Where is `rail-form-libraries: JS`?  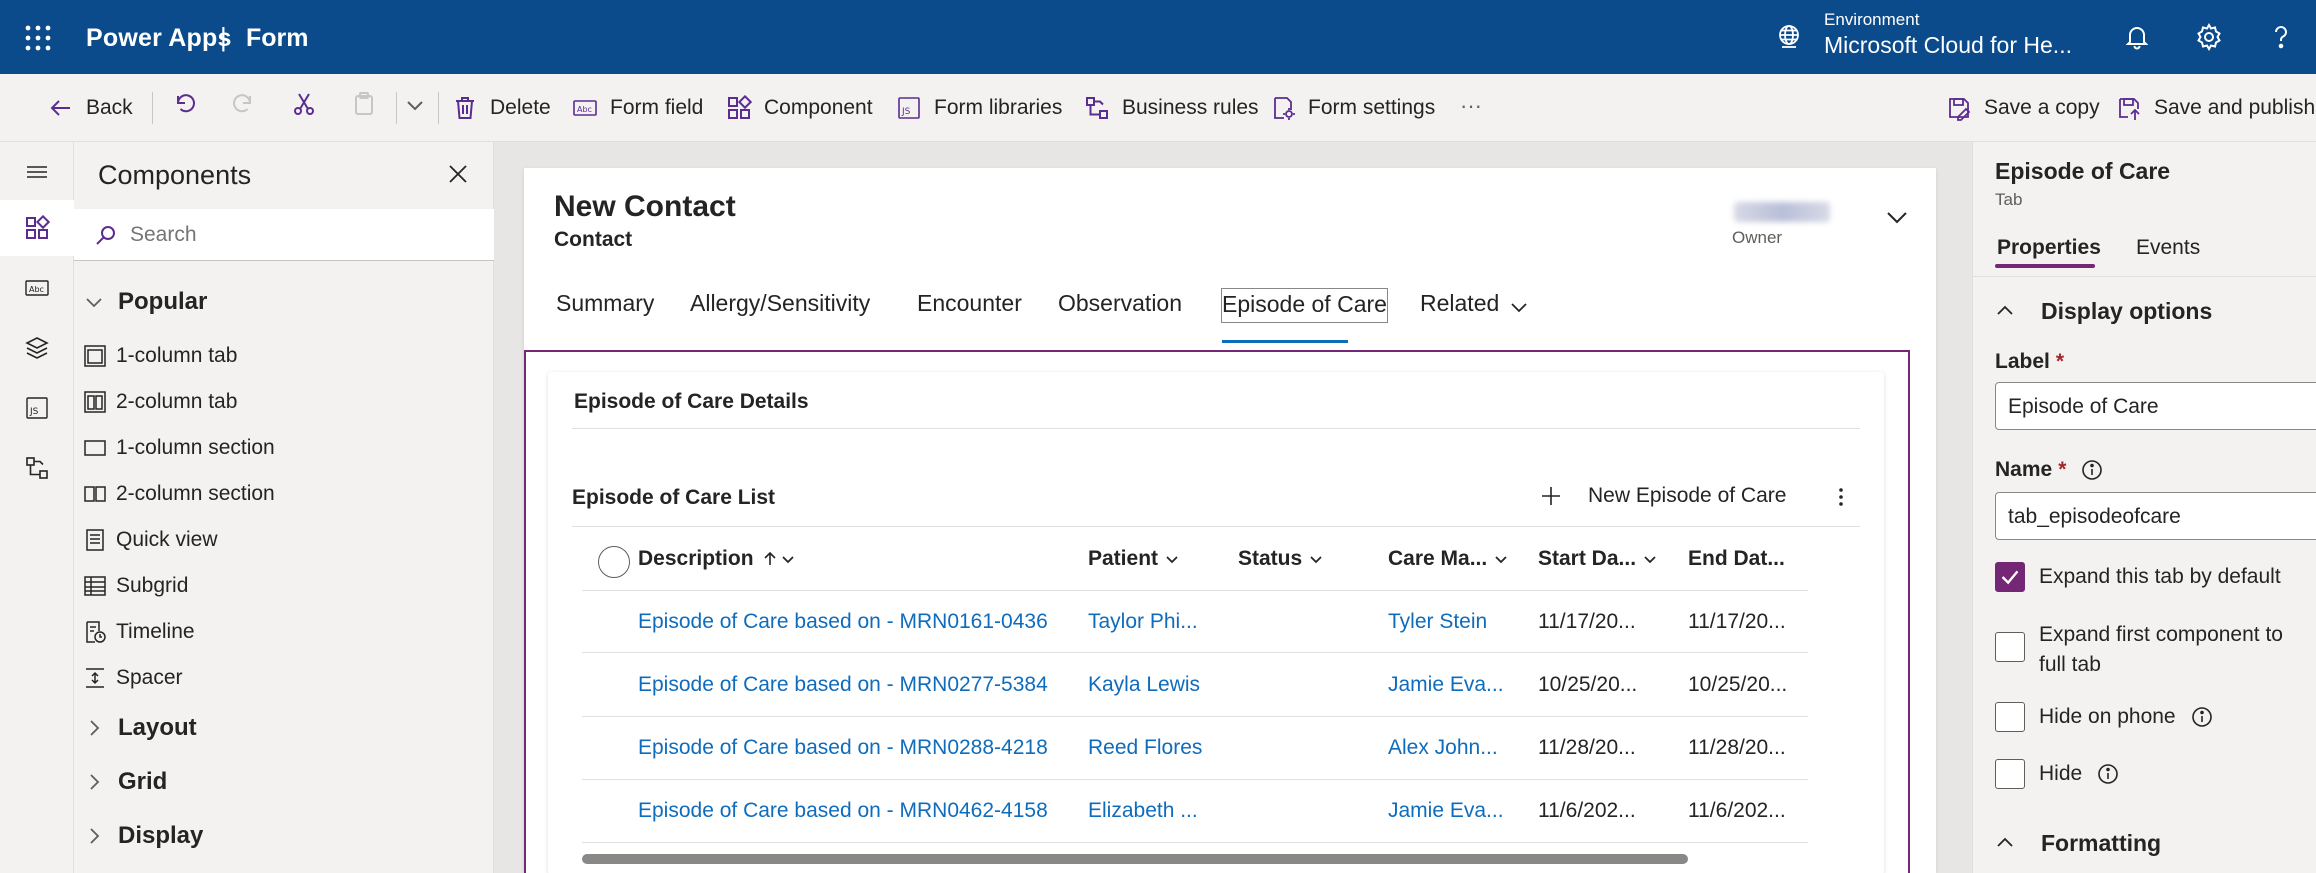 rail-form-libraries: JS is located at coordinates (37, 408).